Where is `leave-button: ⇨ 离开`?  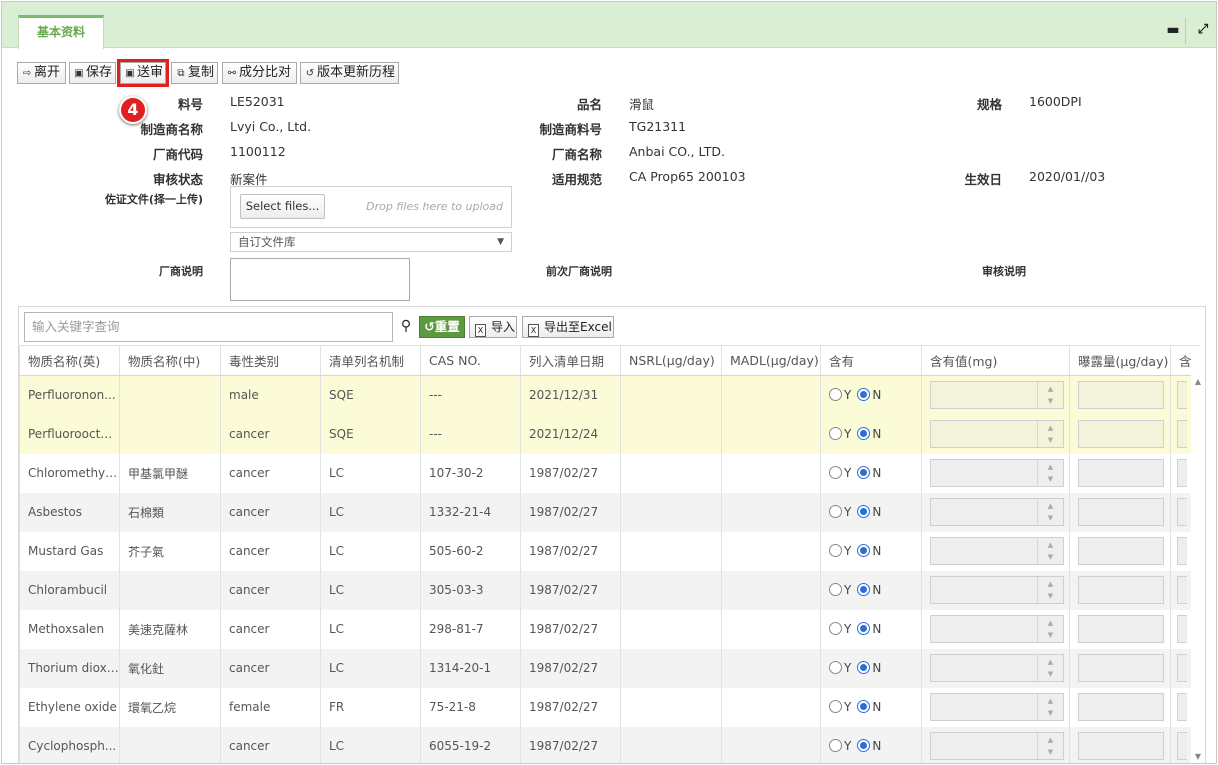 leave-button: ⇨ 离开 is located at coordinates (41, 73).